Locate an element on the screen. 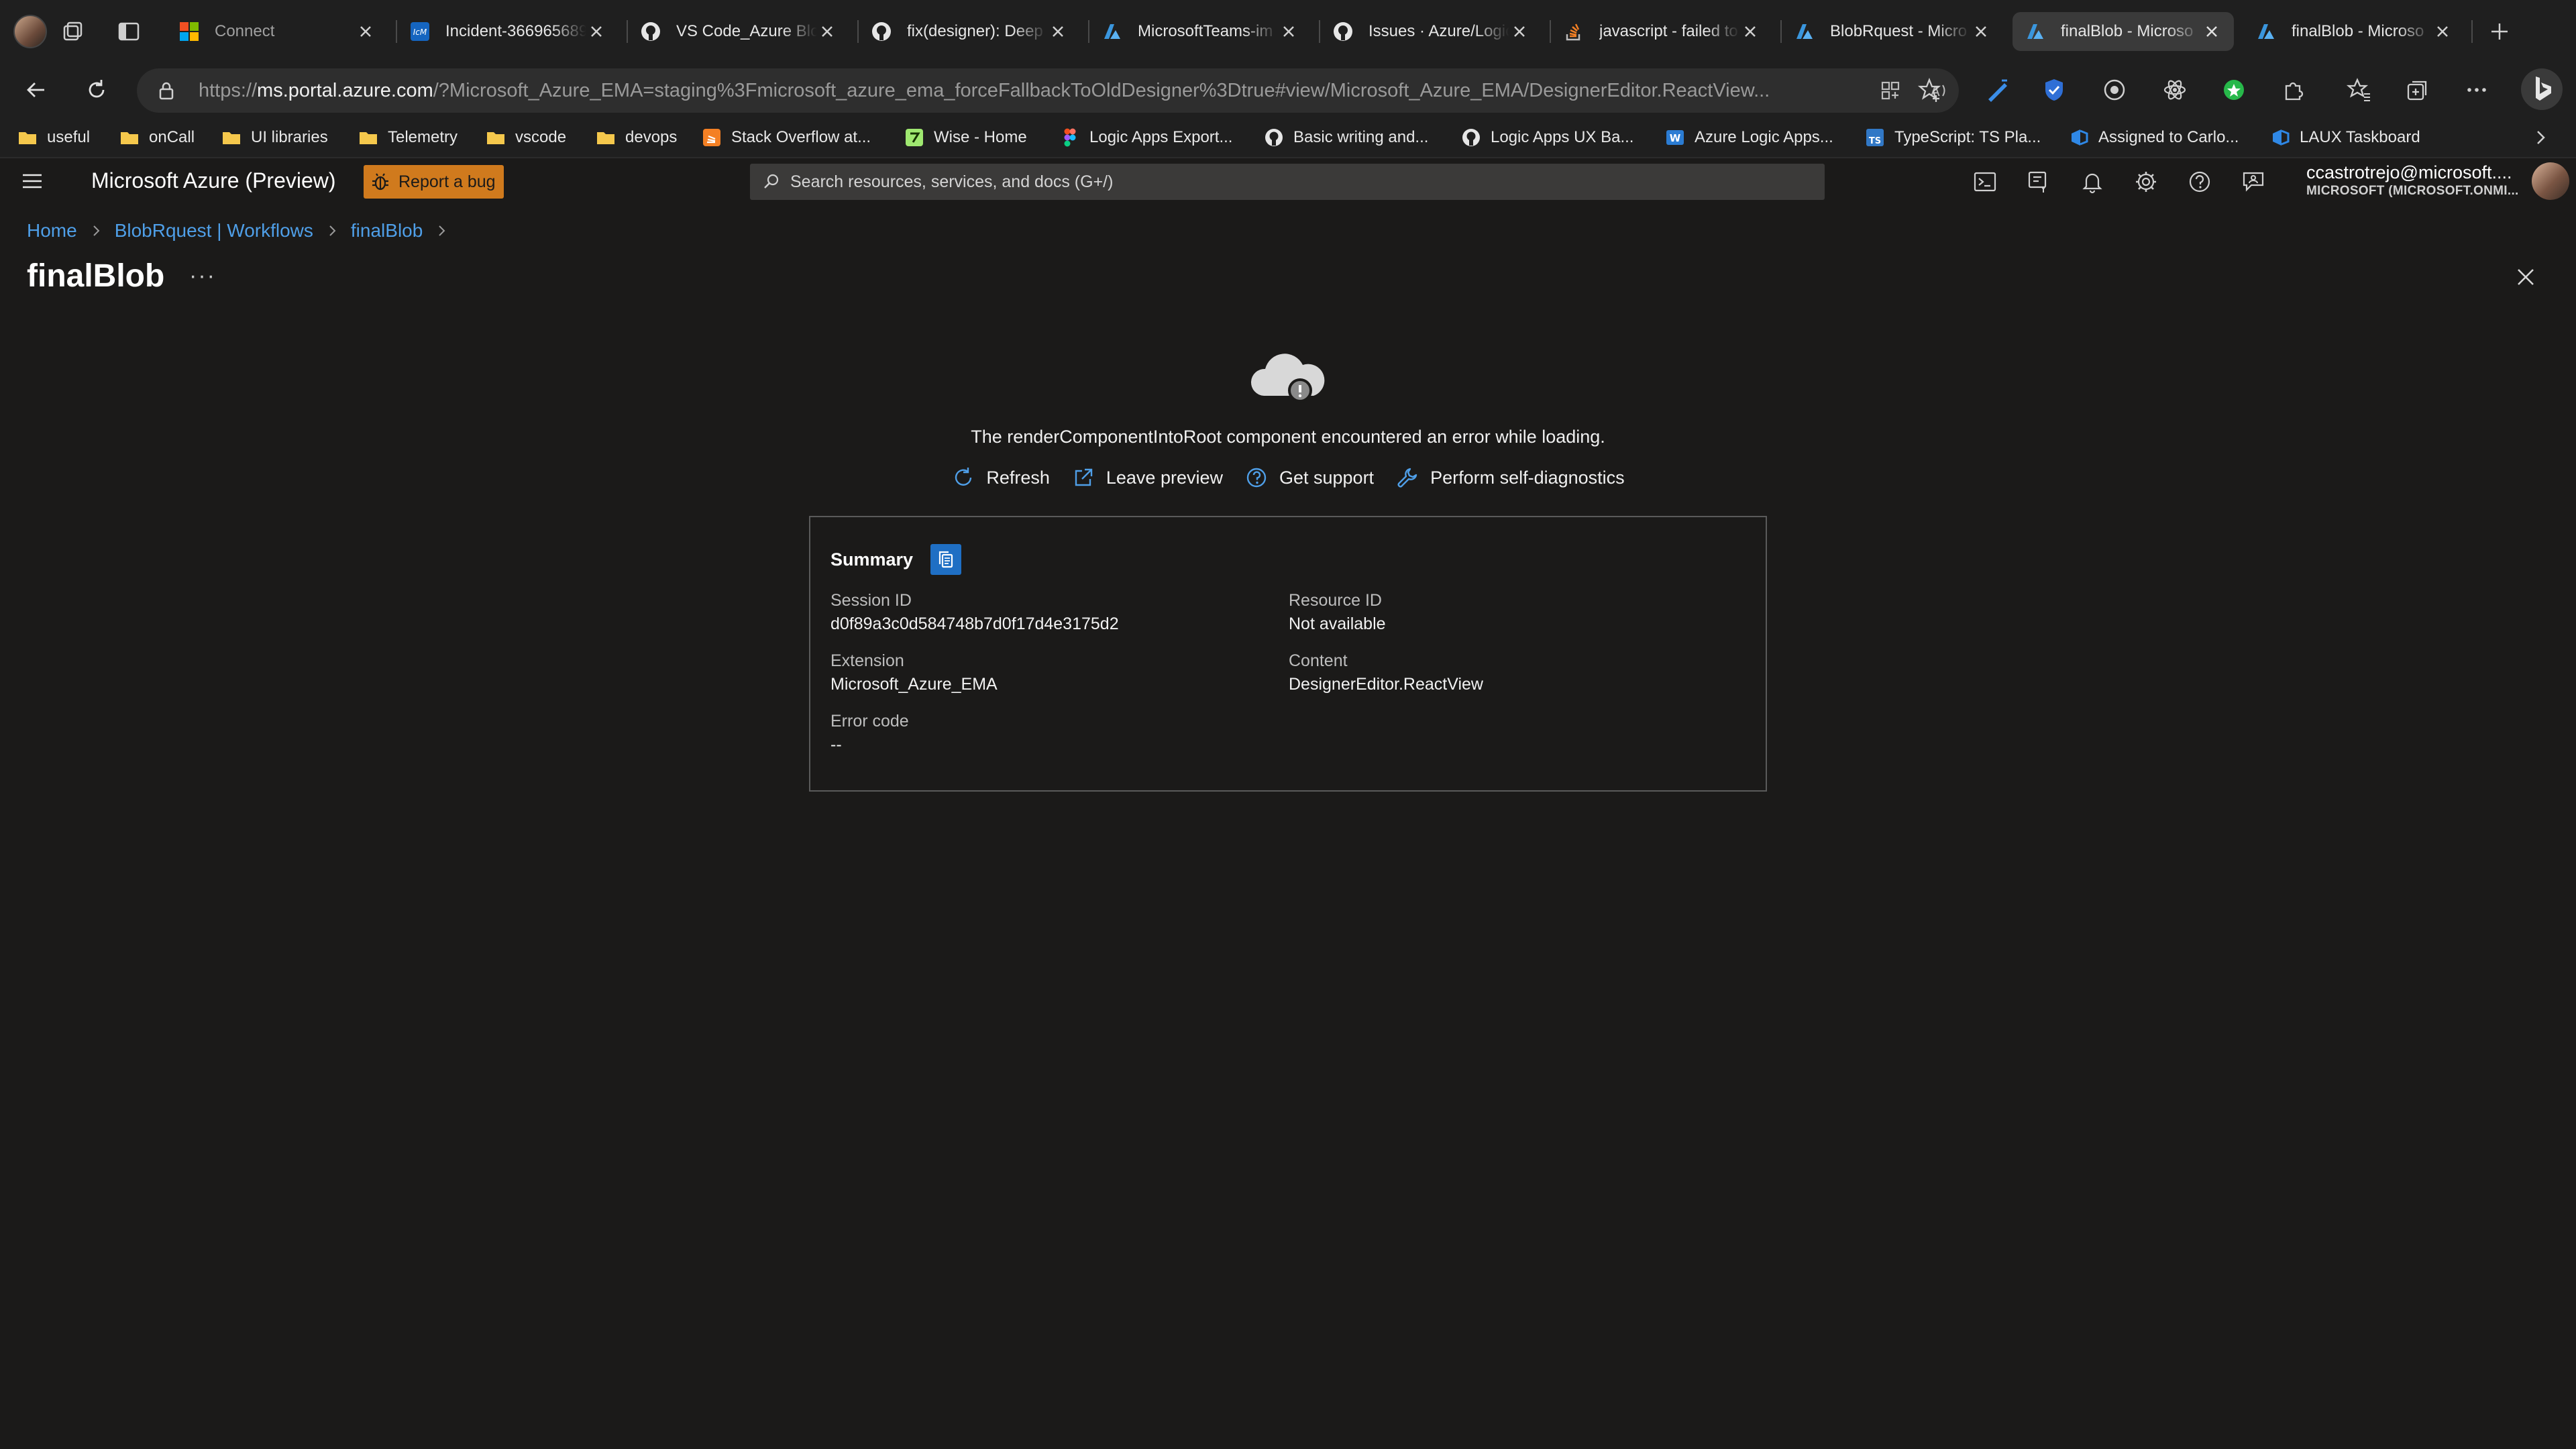 The height and width of the screenshot is (1449, 2576). tab-fix-designer: fix(designer): Deep is located at coordinates (969, 31).